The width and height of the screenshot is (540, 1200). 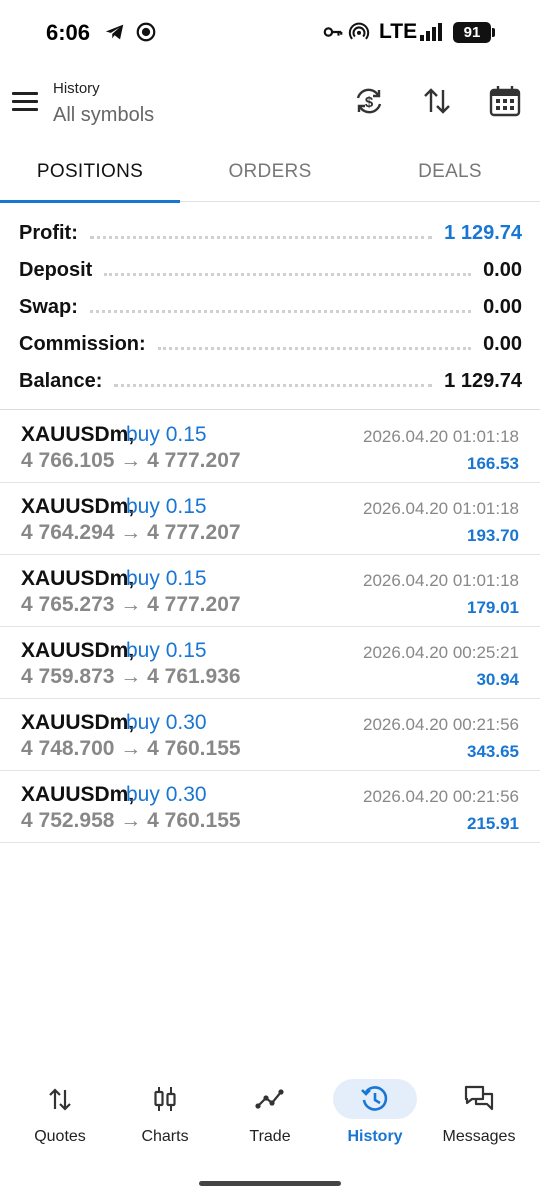 I want to click on balance-value: 1 129.74, so click(x=483, y=380).